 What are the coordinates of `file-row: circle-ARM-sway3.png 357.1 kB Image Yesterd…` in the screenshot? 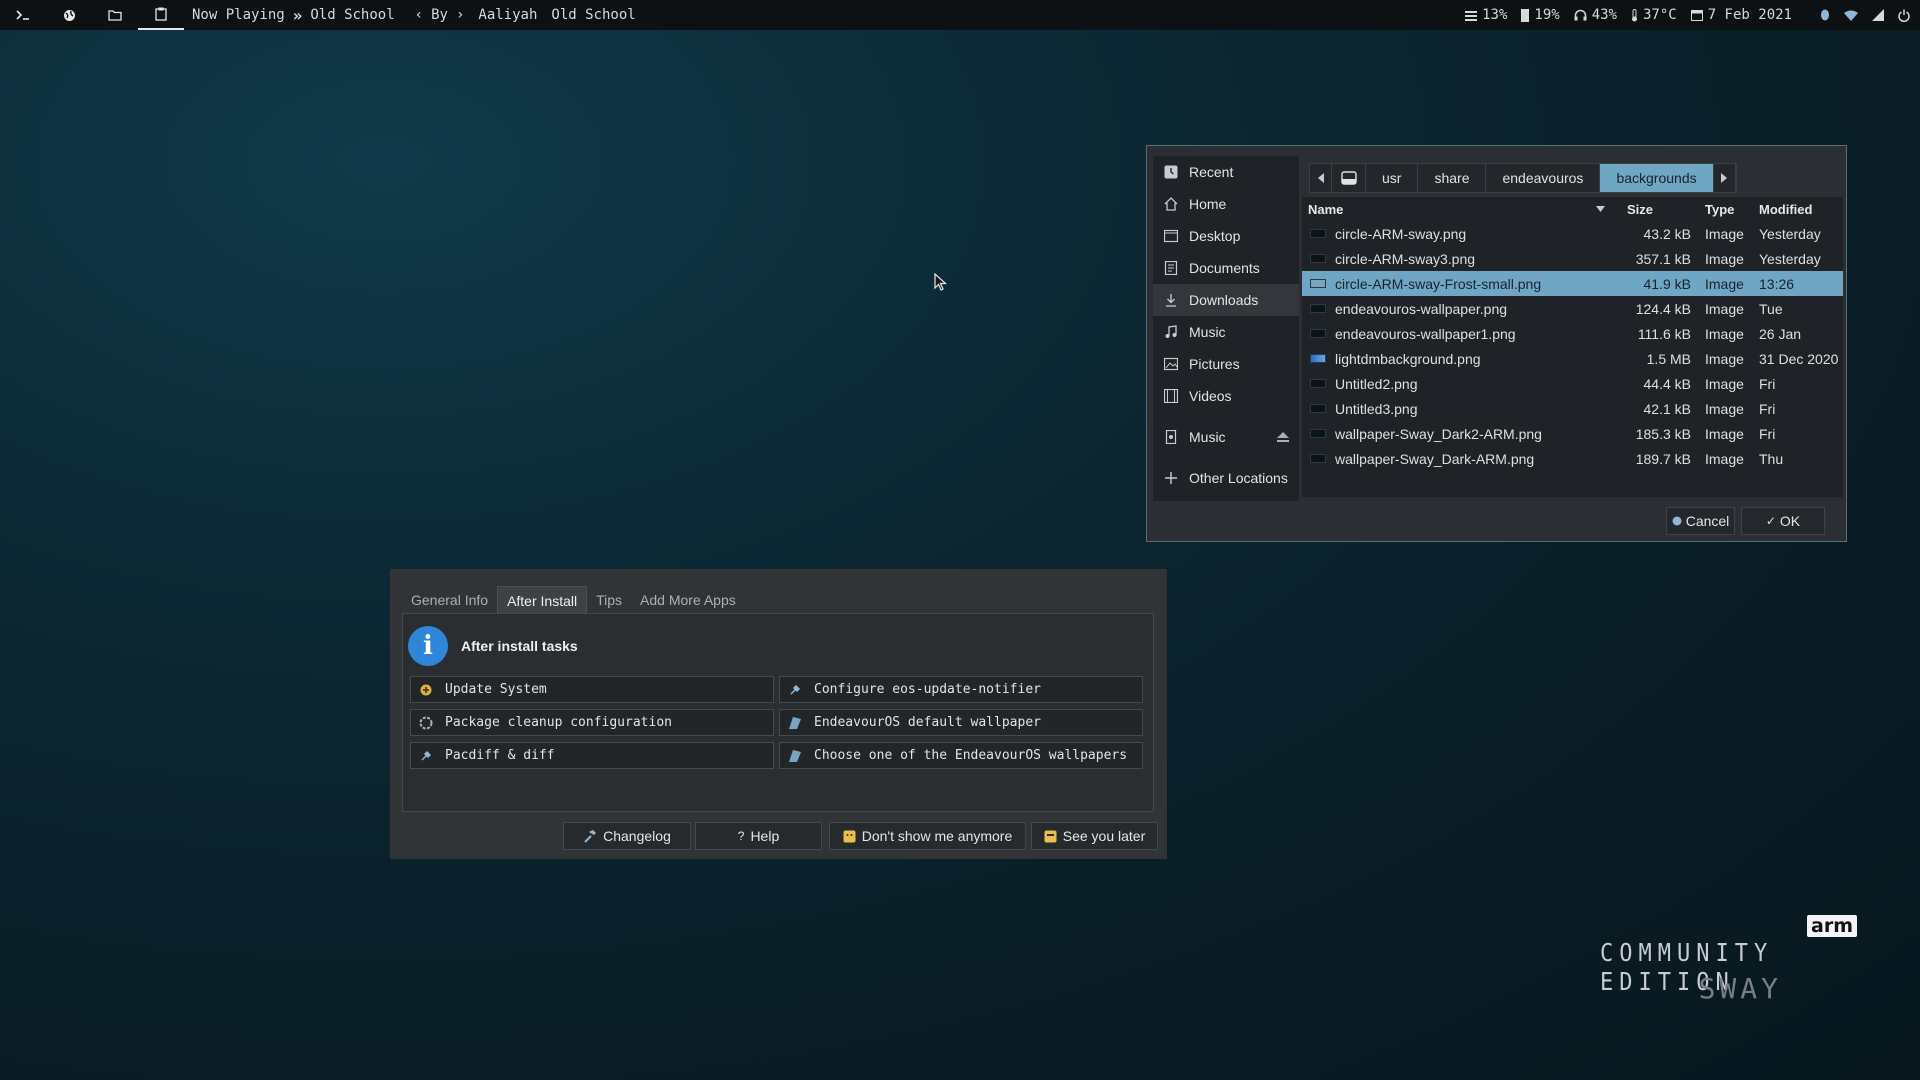 It's located at (1572, 258).